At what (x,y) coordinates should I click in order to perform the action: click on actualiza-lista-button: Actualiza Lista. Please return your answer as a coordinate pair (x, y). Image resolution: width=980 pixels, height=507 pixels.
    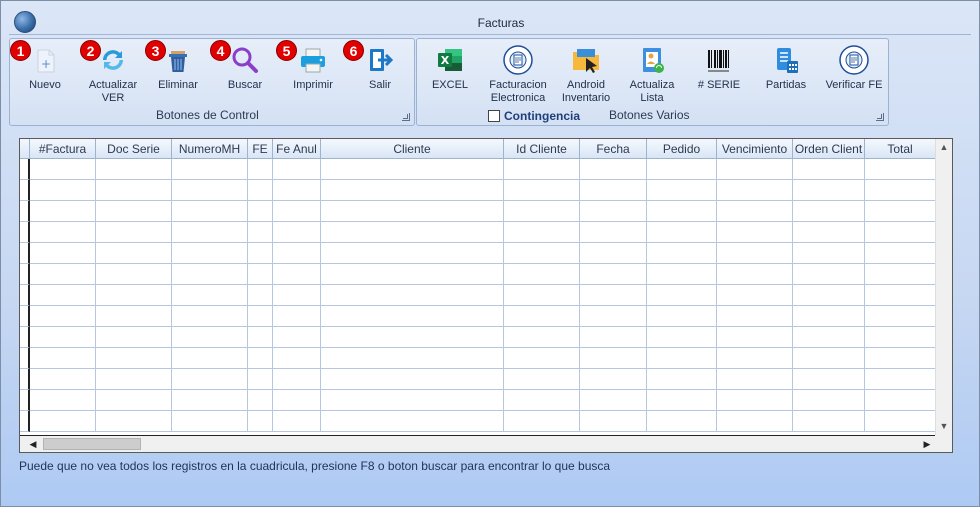
    Looking at the image, I should click on (652, 74).